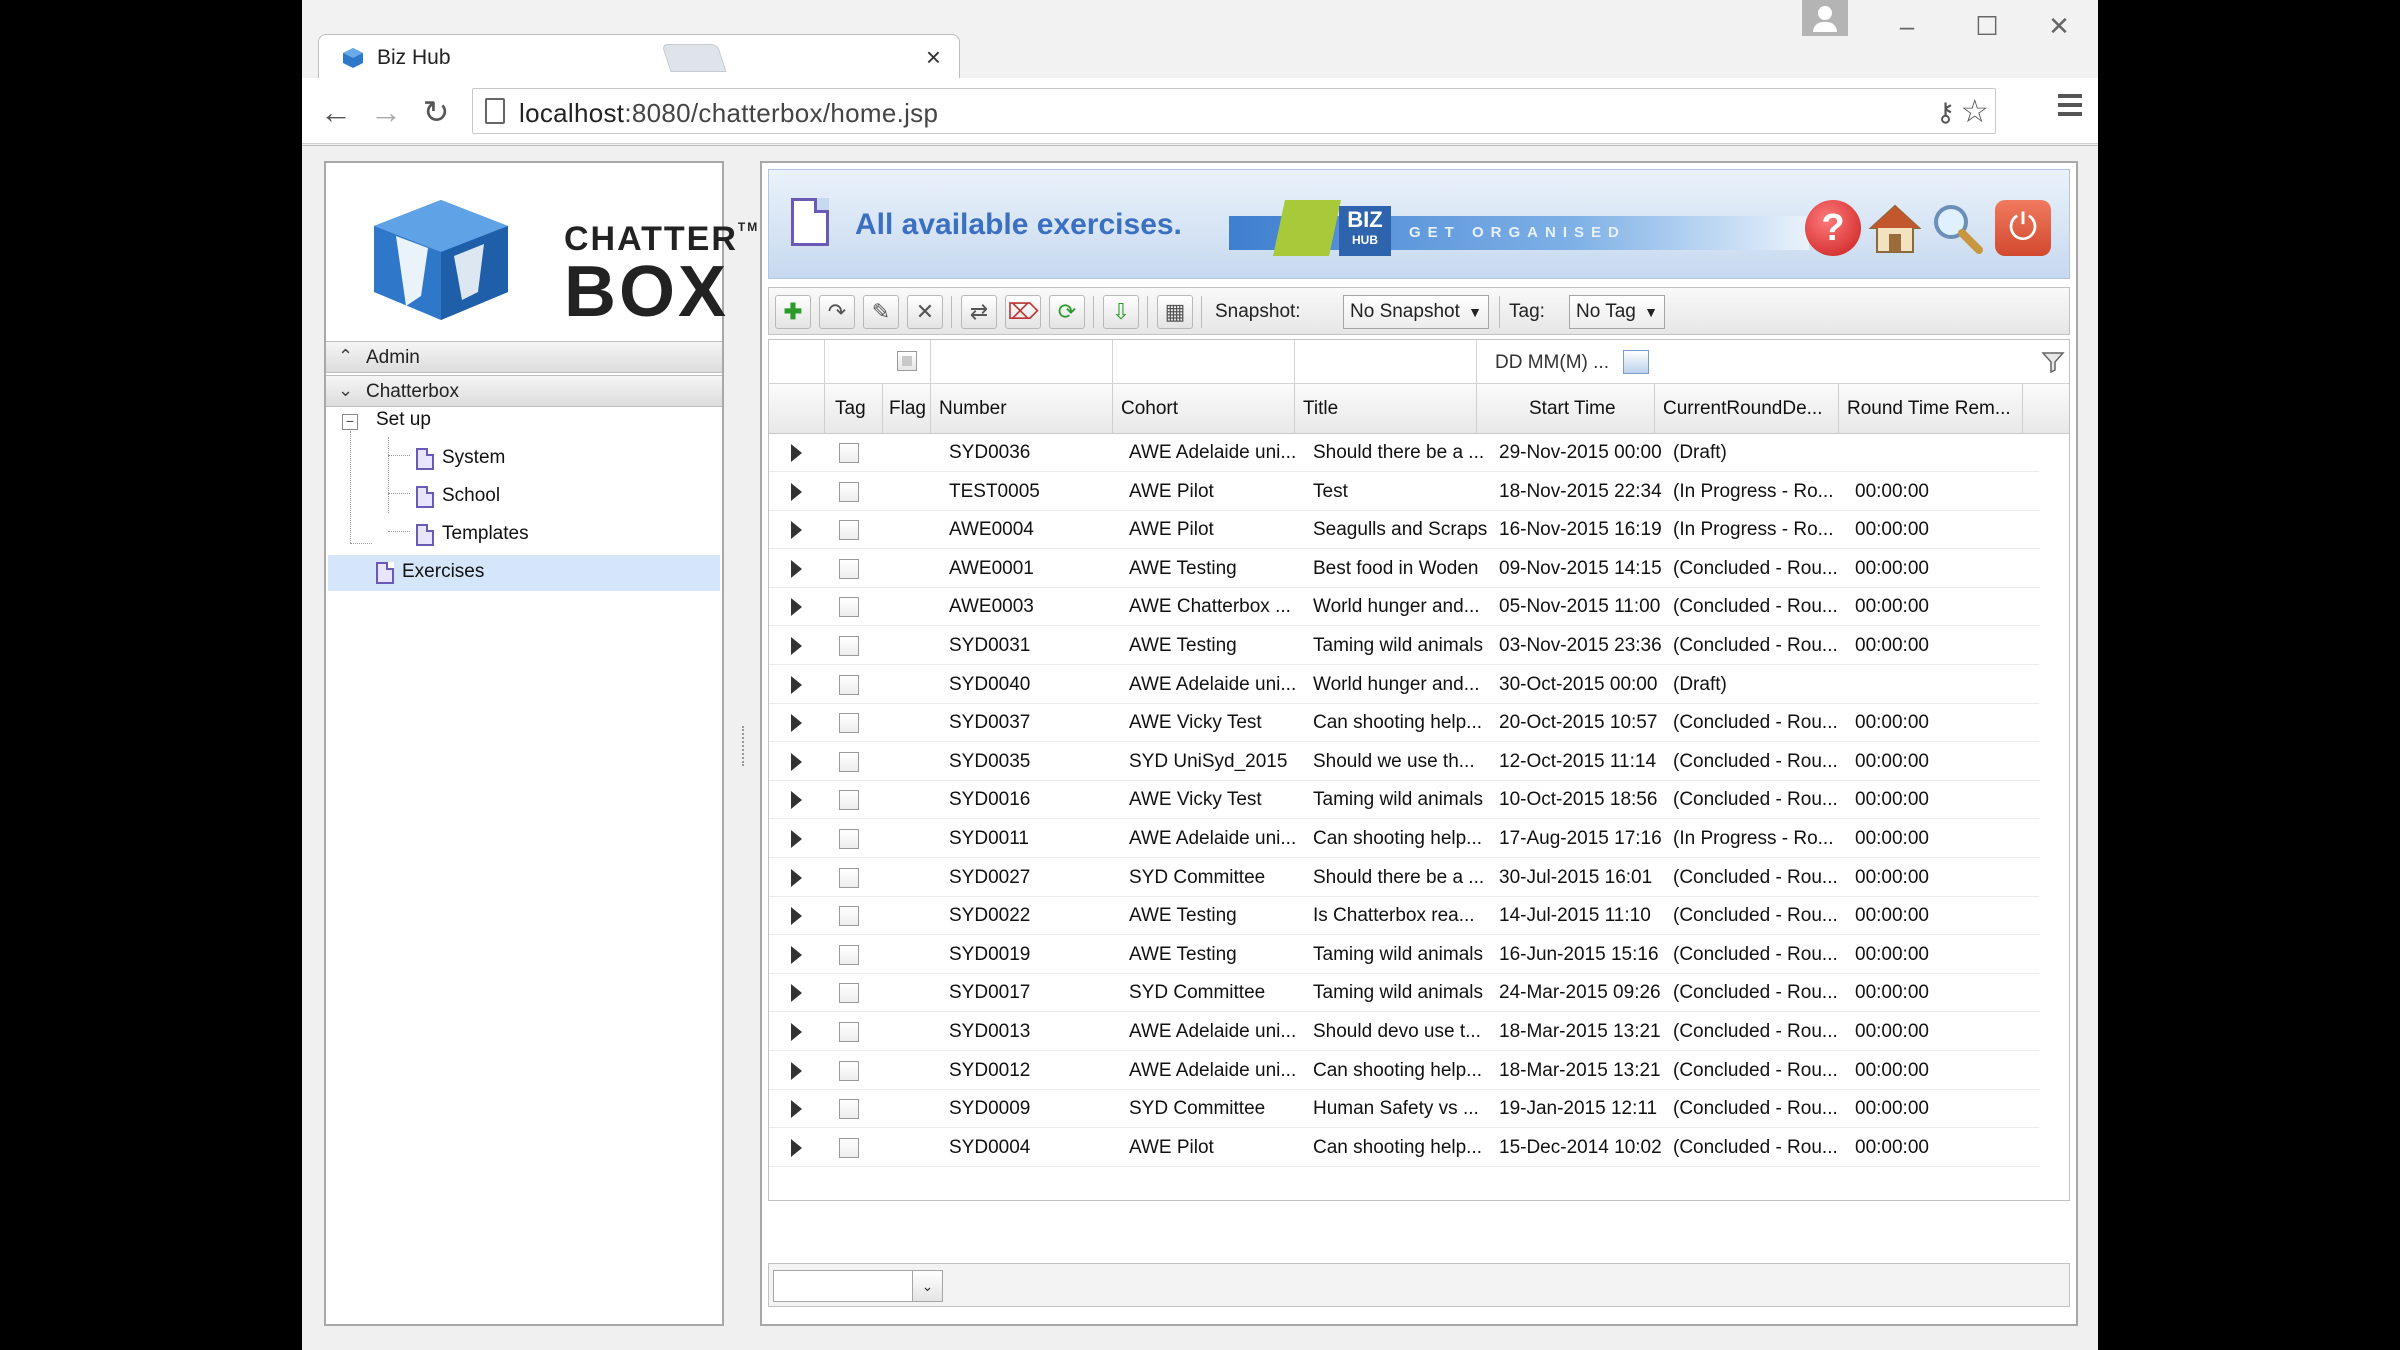  Describe the element at coordinates (881, 312) in the screenshot. I see `edit-pencil-icon: ✎` at that location.